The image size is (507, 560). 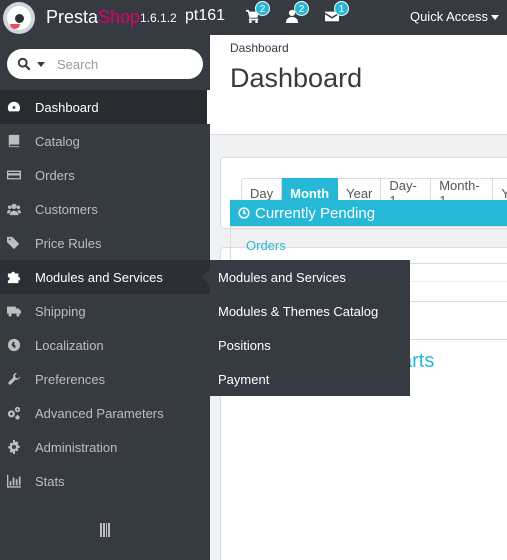 What do you see at coordinates (14, 481) in the screenshot?
I see `bar-chart-icon` at bounding box center [14, 481].